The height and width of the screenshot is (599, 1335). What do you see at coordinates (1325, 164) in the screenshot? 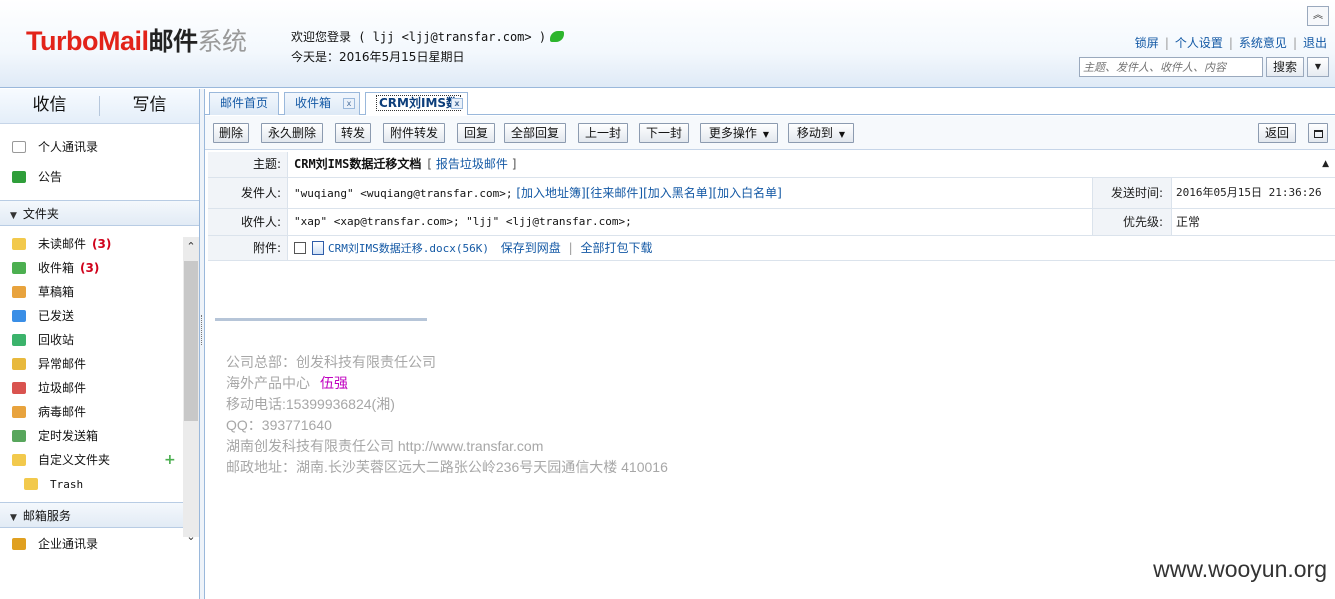
I see `collapse-header-icon: ▲` at bounding box center [1325, 164].